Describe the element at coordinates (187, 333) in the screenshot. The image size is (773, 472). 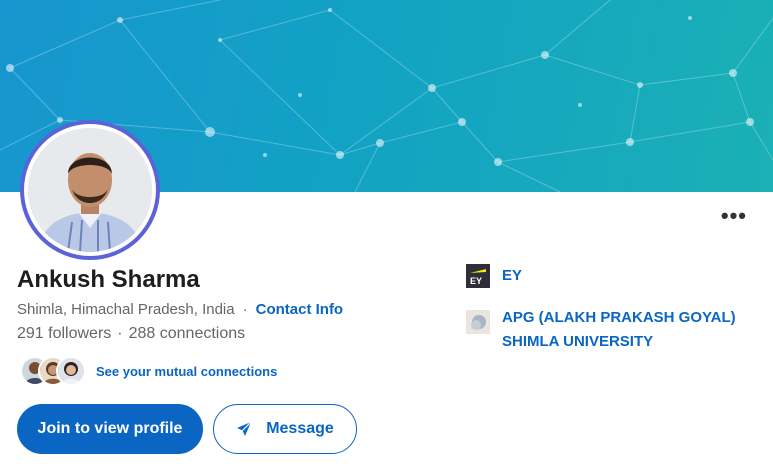
I see `connections-count: 288 connections` at that location.